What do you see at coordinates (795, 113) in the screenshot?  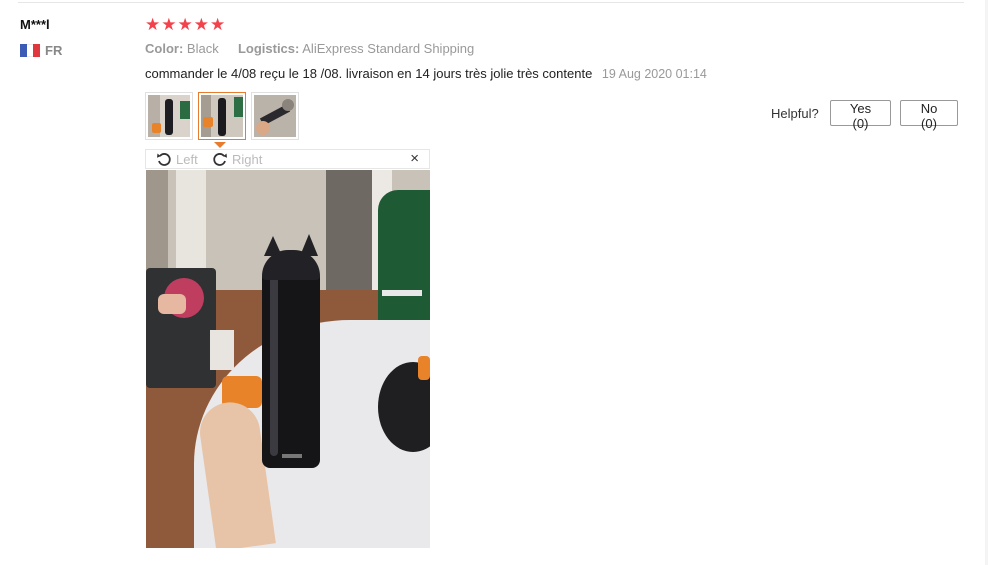 I see `helpful-label: Helpful?` at bounding box center [795, 113].